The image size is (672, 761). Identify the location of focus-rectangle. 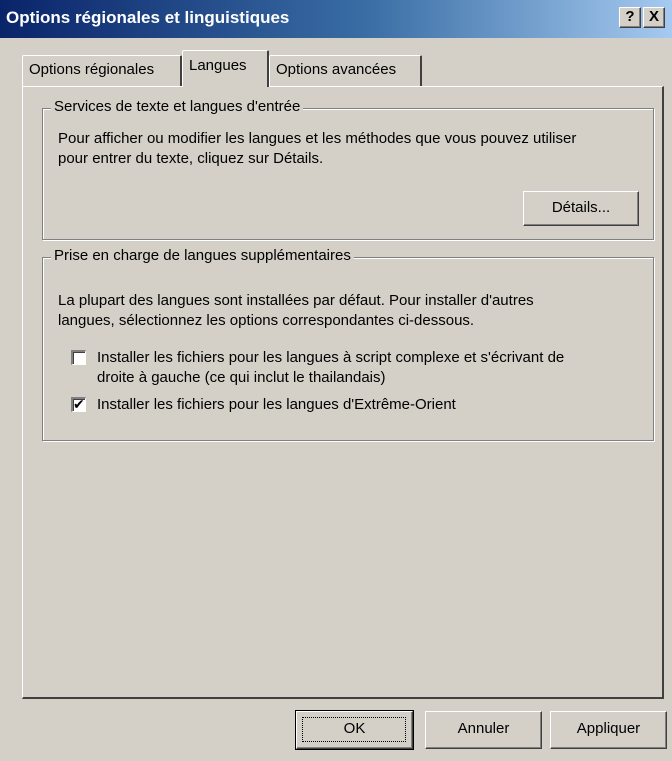
(354, 729).